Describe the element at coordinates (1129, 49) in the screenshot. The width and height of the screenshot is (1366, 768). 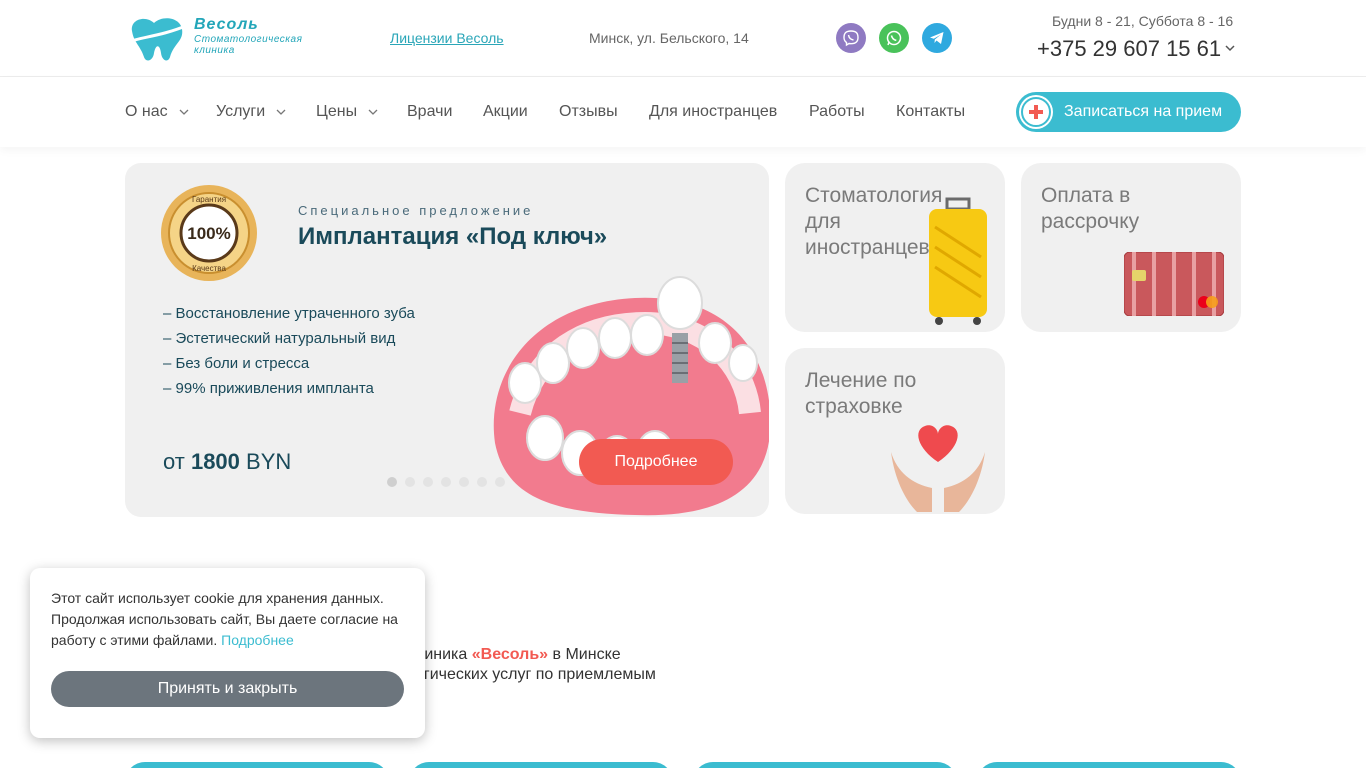
I see `phone-number: +375 29 607 15 61` at that location.